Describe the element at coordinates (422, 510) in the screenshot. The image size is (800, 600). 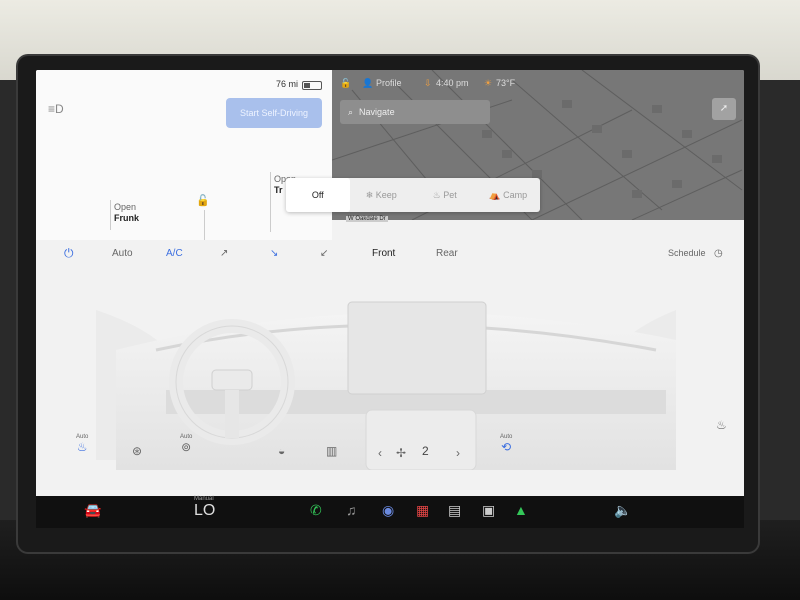
I see `calendar-icon: ▦` at that location.